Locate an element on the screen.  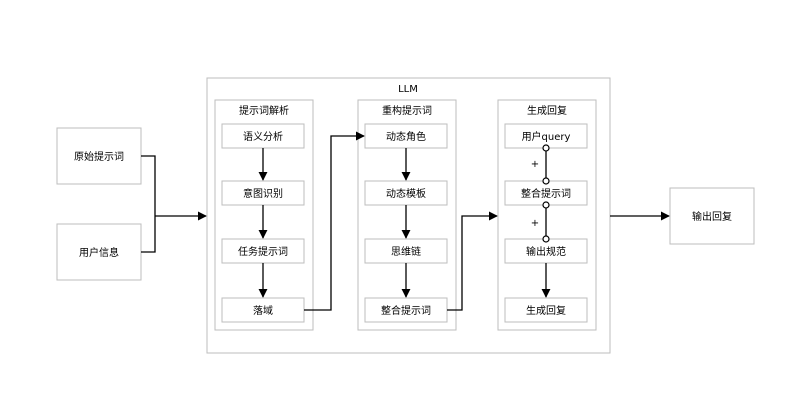
parse-step-label: 意图识别 is located at coordinates (263, 193).